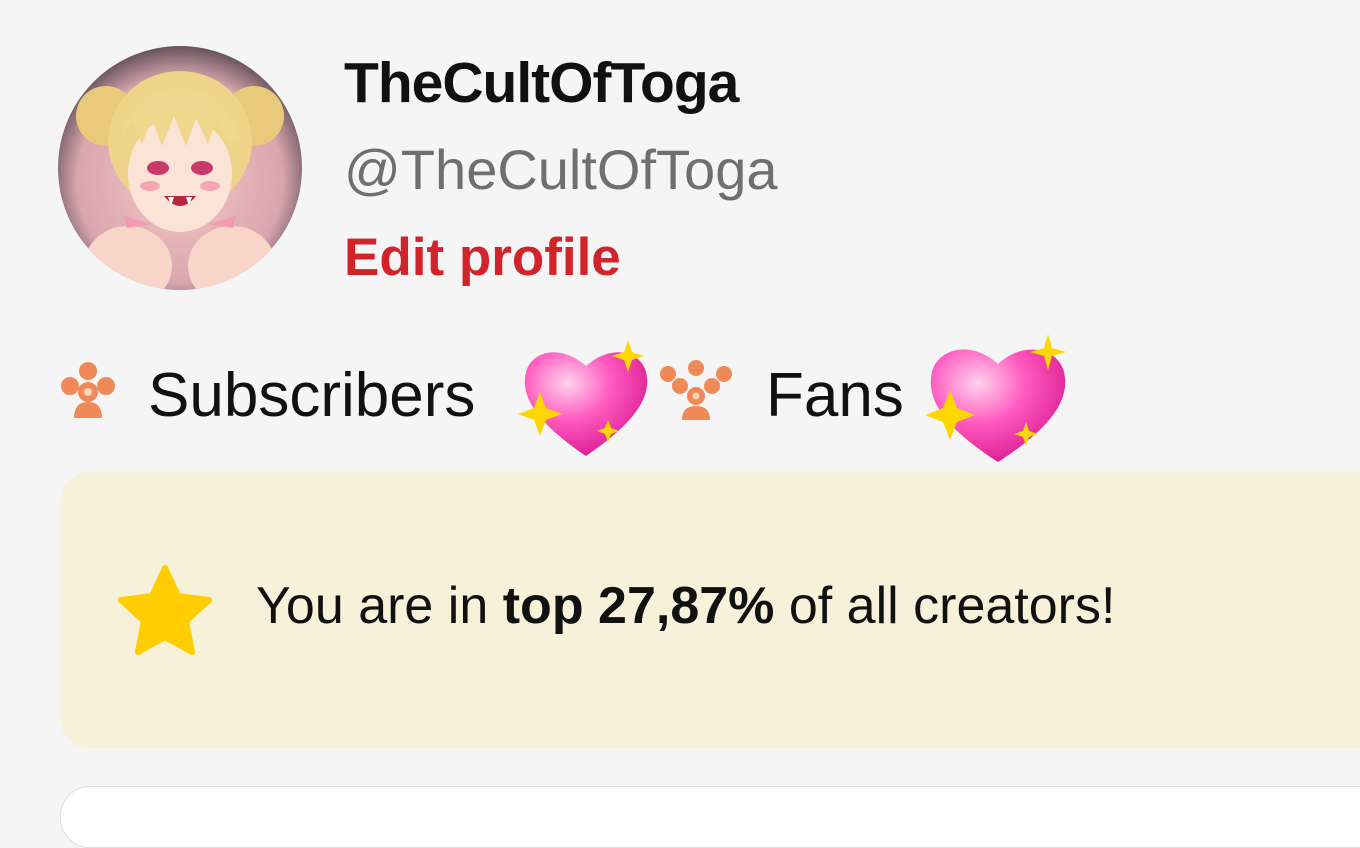 Image resolution: width=1360 pixels, height=848 pixels. I want to click on fans-label: Fans, so click(835, 395).